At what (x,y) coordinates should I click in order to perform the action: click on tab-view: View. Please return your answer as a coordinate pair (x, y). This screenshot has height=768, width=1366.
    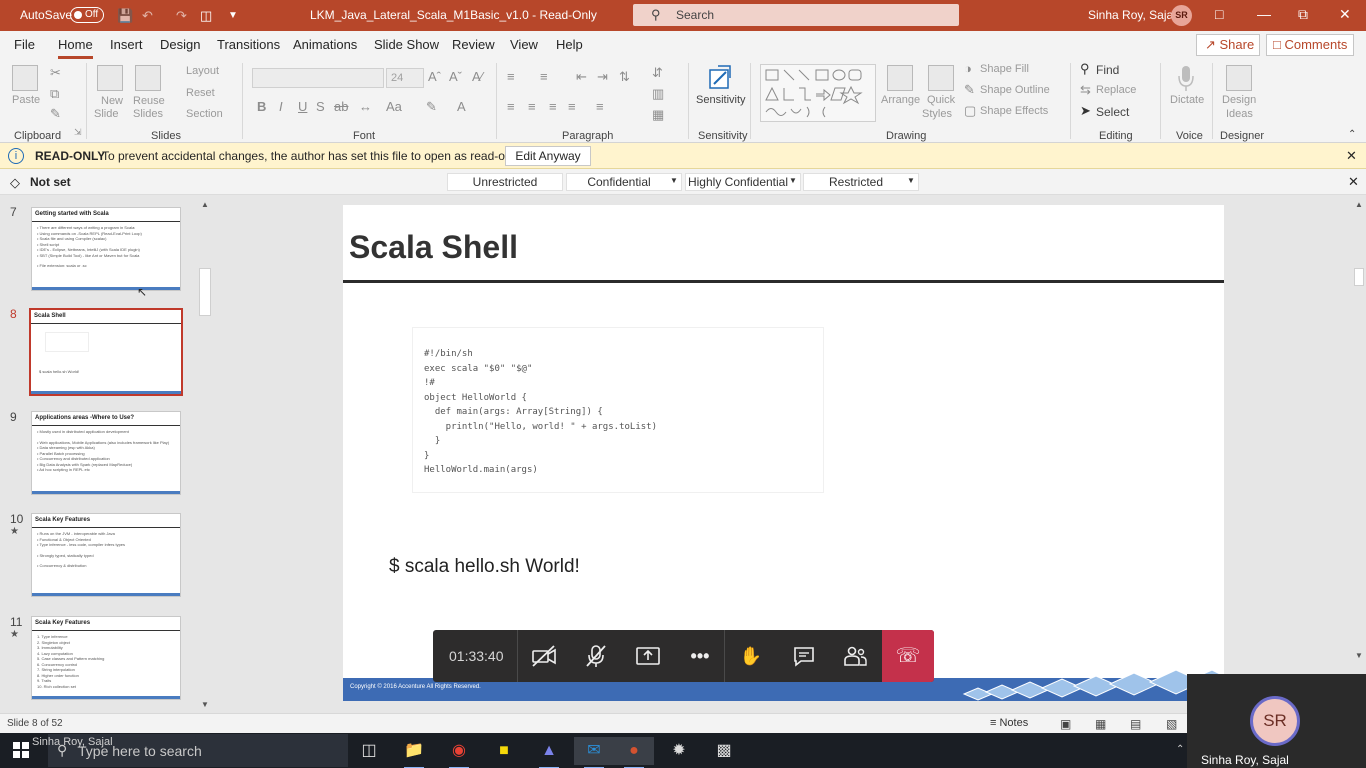
    Looking at the image, I should click on (524, 44).